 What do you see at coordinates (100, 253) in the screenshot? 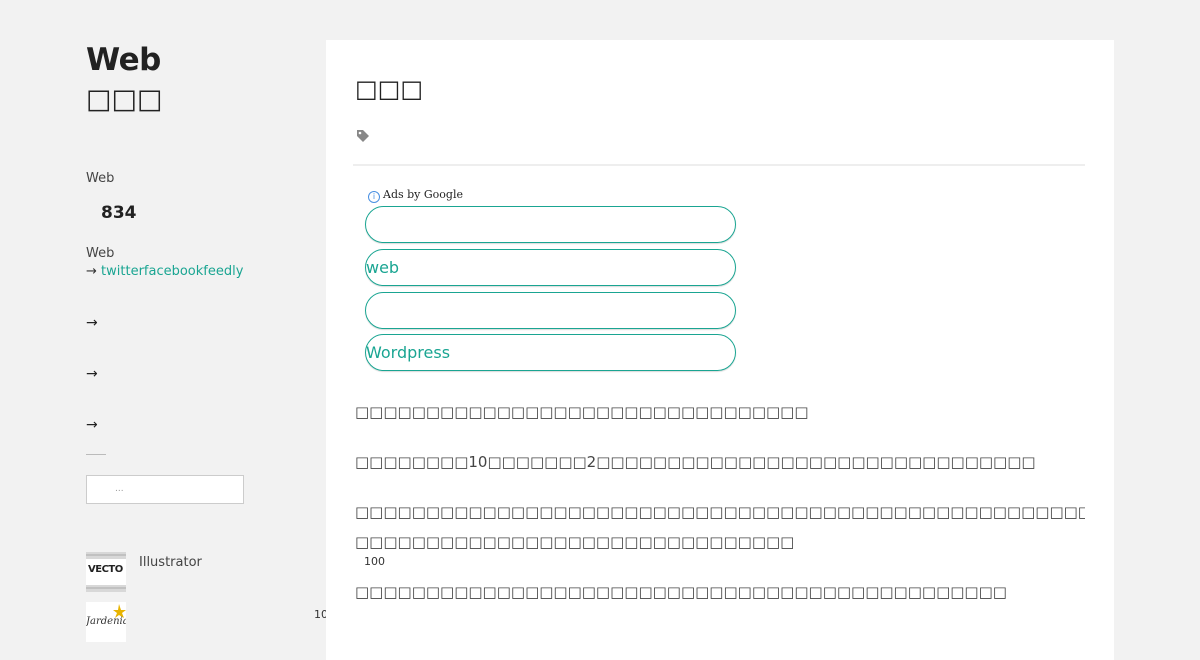
I see `social-label: Web` at bounding box center [100, 253].